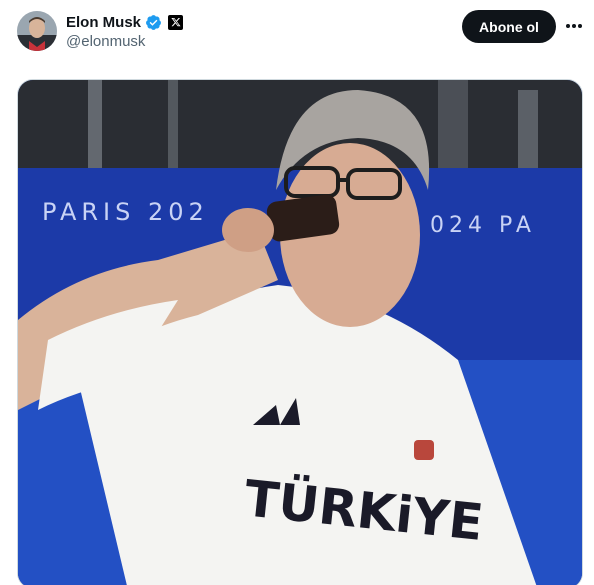 This screenshot has width=594, height=585. I want to click on tweet-header: Elon Musk @elonmusk Abone ol, so click(297, 35).